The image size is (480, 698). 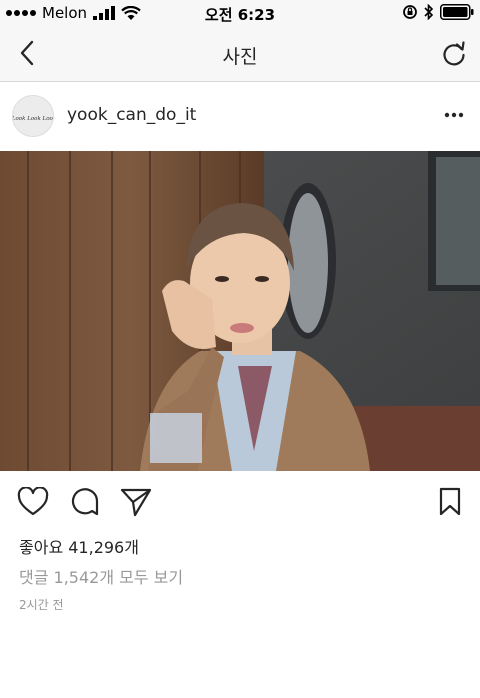 I want to click on heart-icon, so click(x=33, y=501).